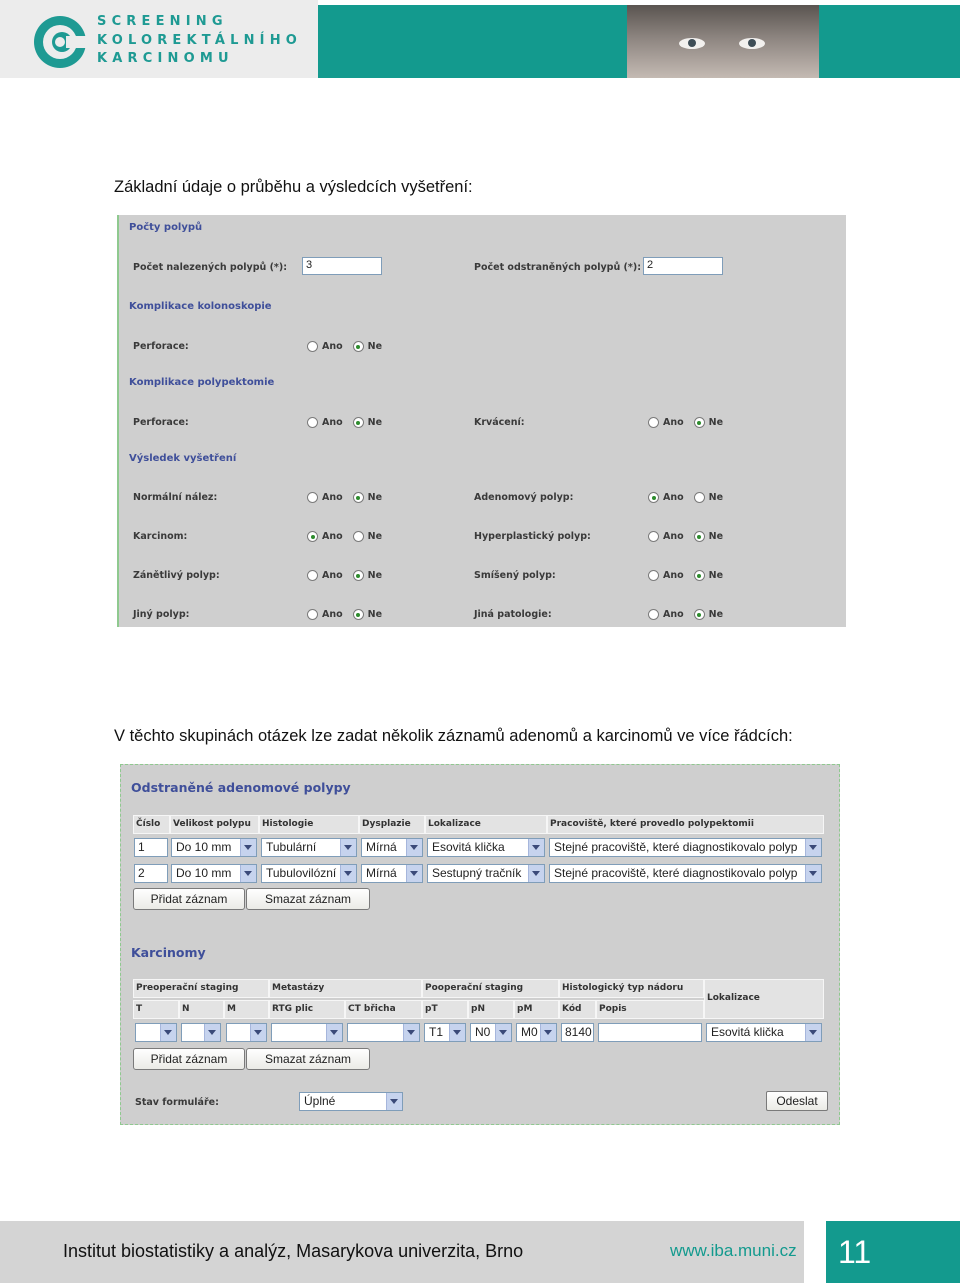 The height and width of the screenshot is (1283, 960). Describe the element at coordinates (312, 614) in the screenshot. I see `other-polyp-yes-radio` at that location.